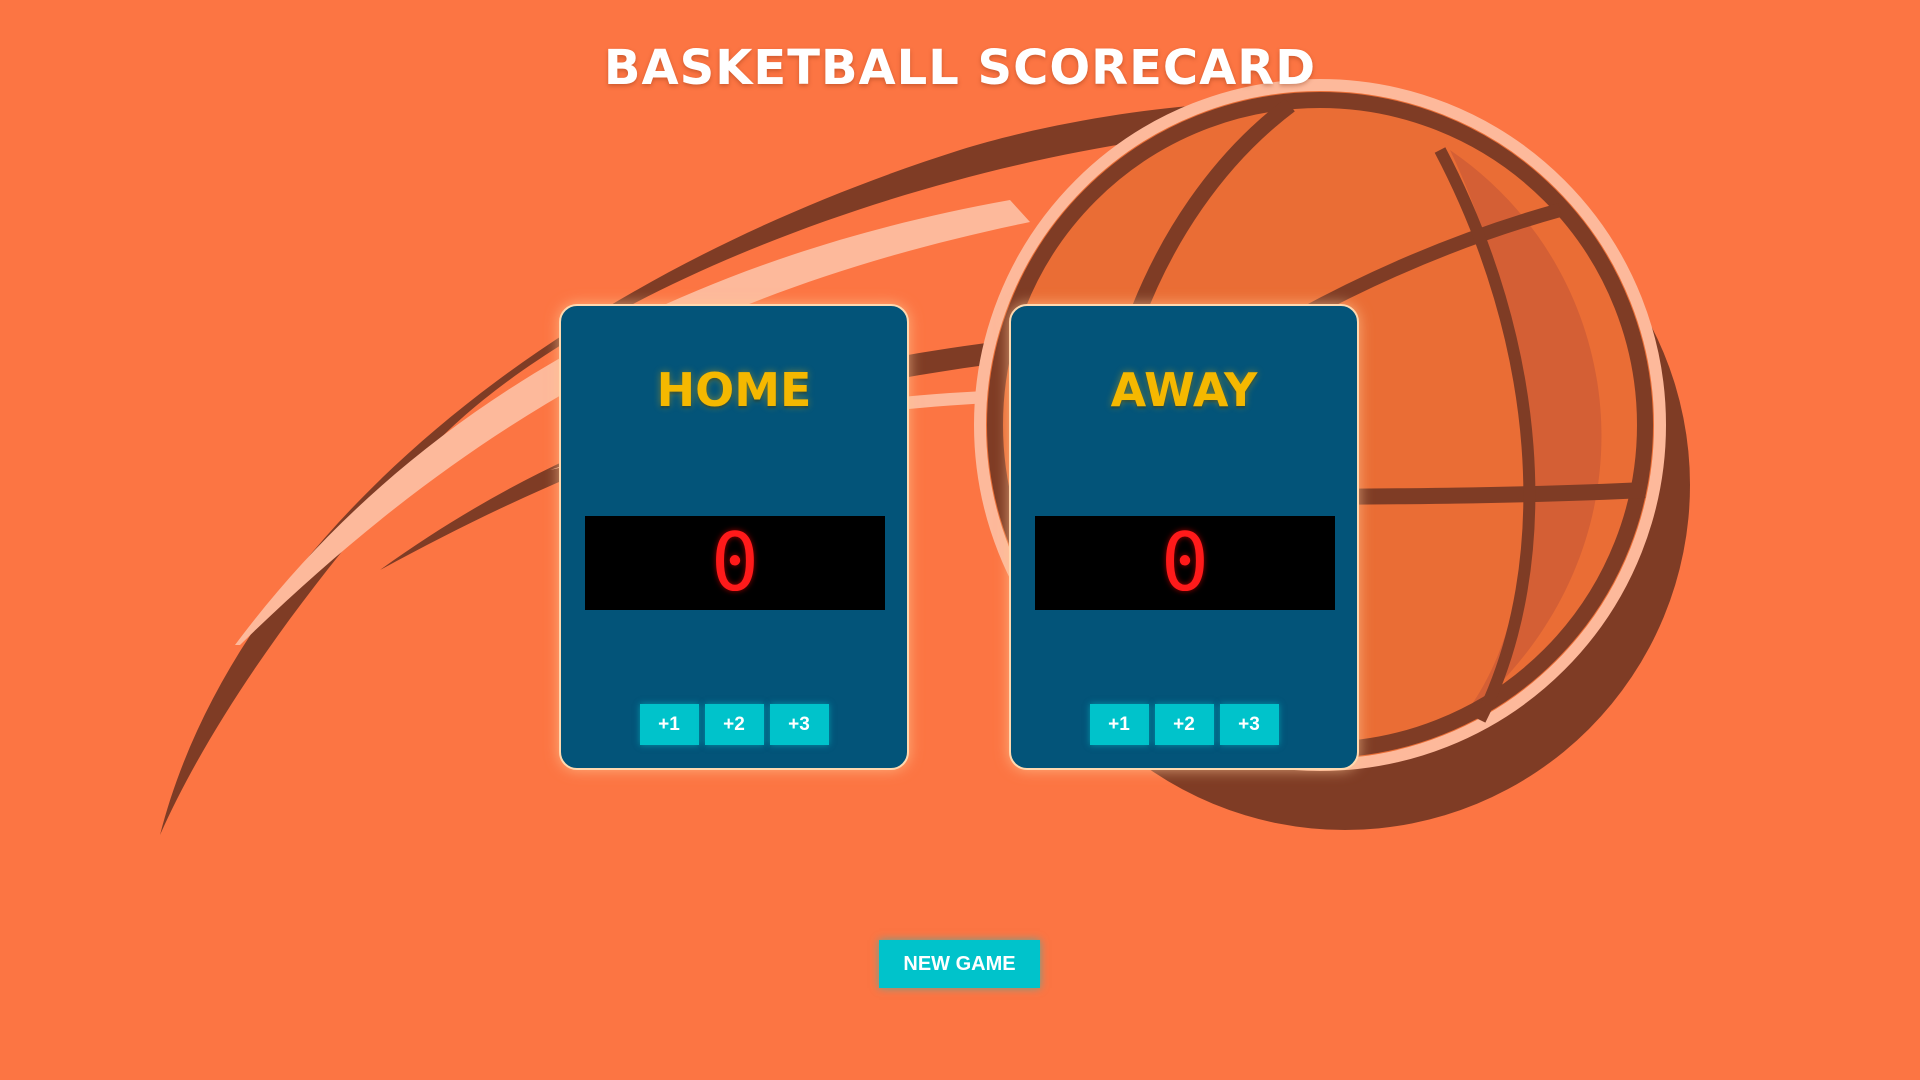 Image resolution: width=1920 pixels, height=1080 pixels. Describe the element at coordinates (1184, 390) in the screenshot. I see `away-team-name: AWAY` at that location.